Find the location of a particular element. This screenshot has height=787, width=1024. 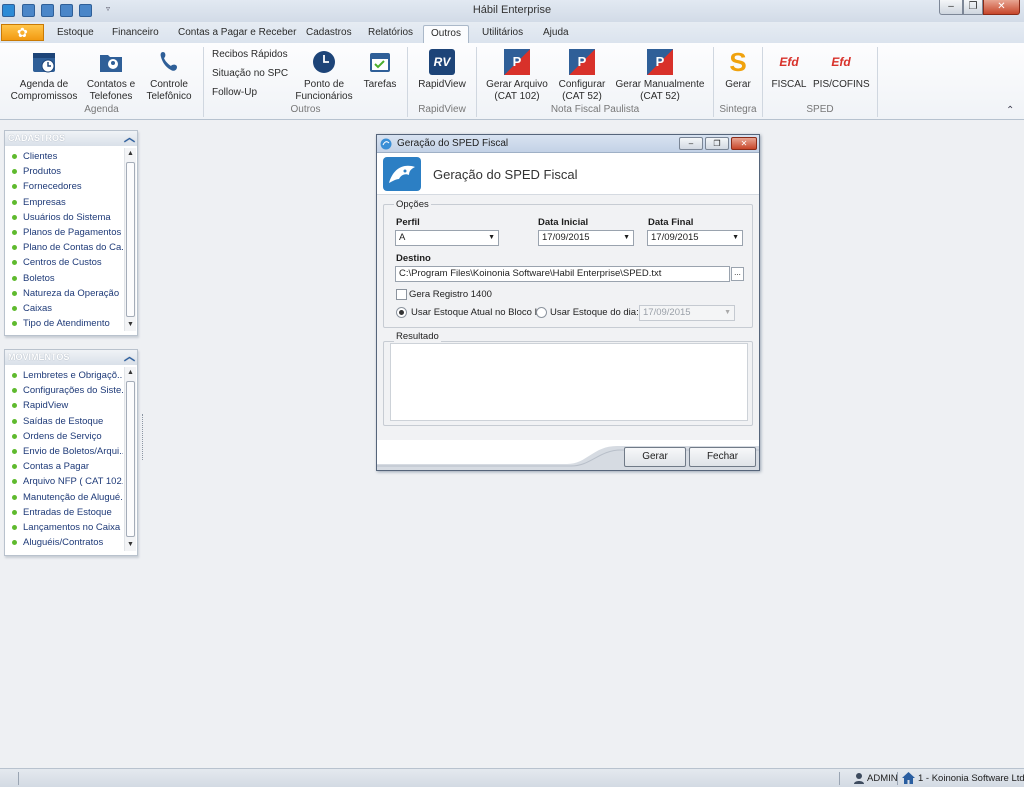

movimentos-item-alugueis-contratos: Aluguéis/Contratos is located at coordinates (64, 542).